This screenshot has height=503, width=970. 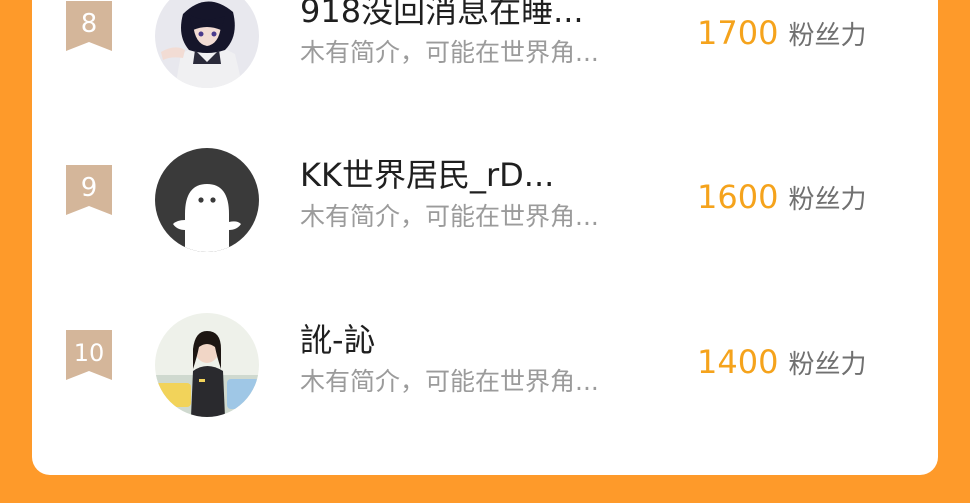 What do you see at coordinates (738, 33) in the screenshot?
I see `score-value: 1700` at bounding box center [738, 33].